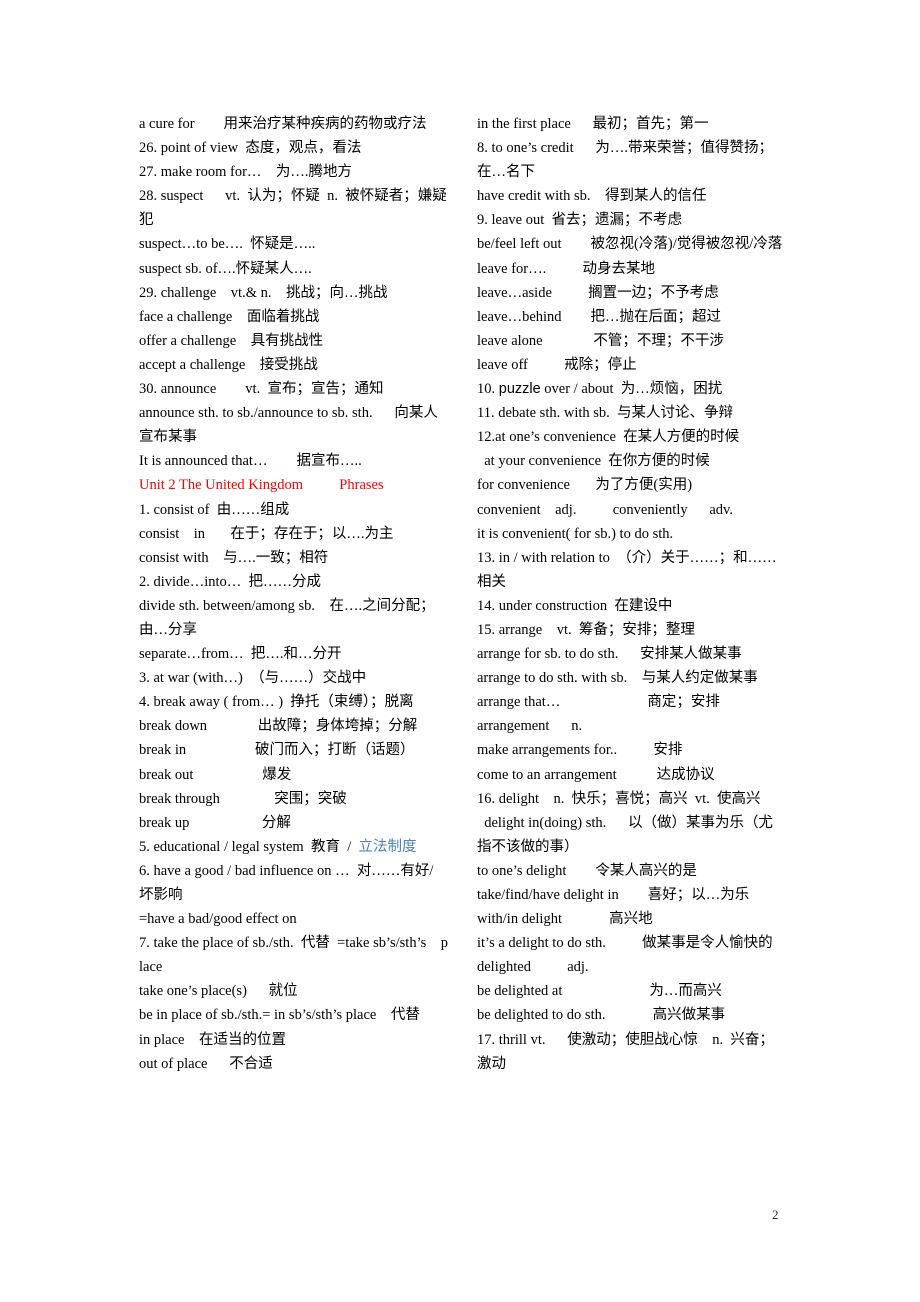 Image resolution: width=920 pixels, height=1302 pixels. What do you see at coordinates (596, 774) in the screenshot?
I see `entry-text: come to an arrangement 达成协议` at bounding box center [596, 774].